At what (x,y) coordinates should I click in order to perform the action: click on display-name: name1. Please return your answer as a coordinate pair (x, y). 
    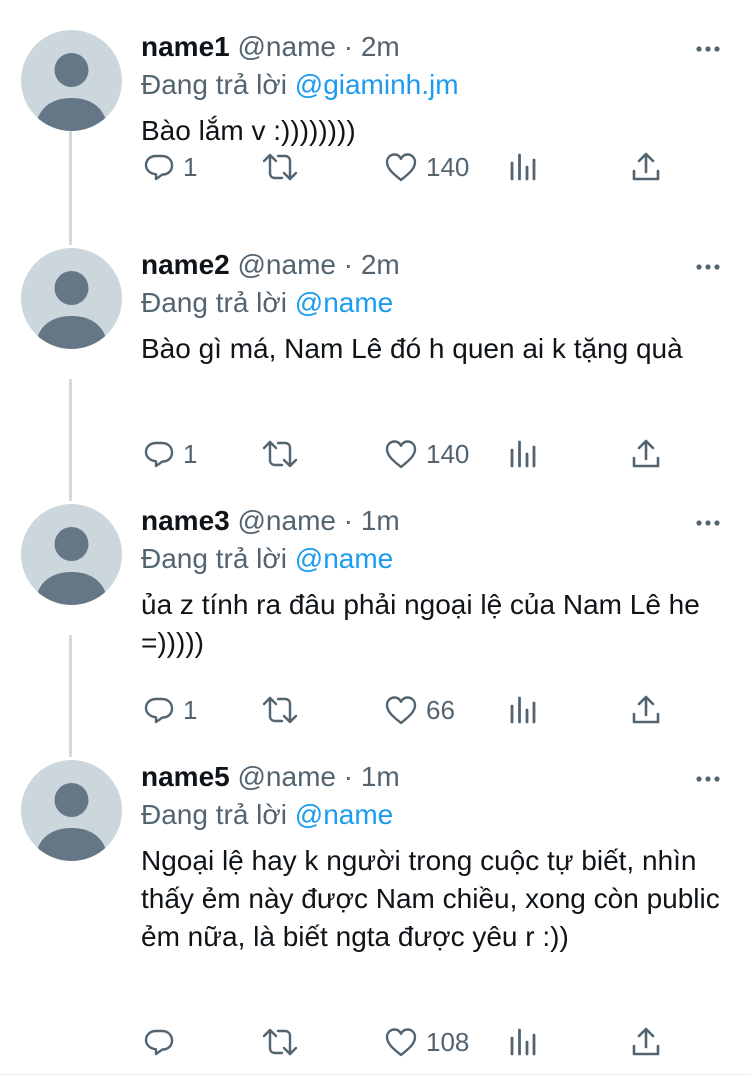
    Looking at the image, I should click on (185, 46).